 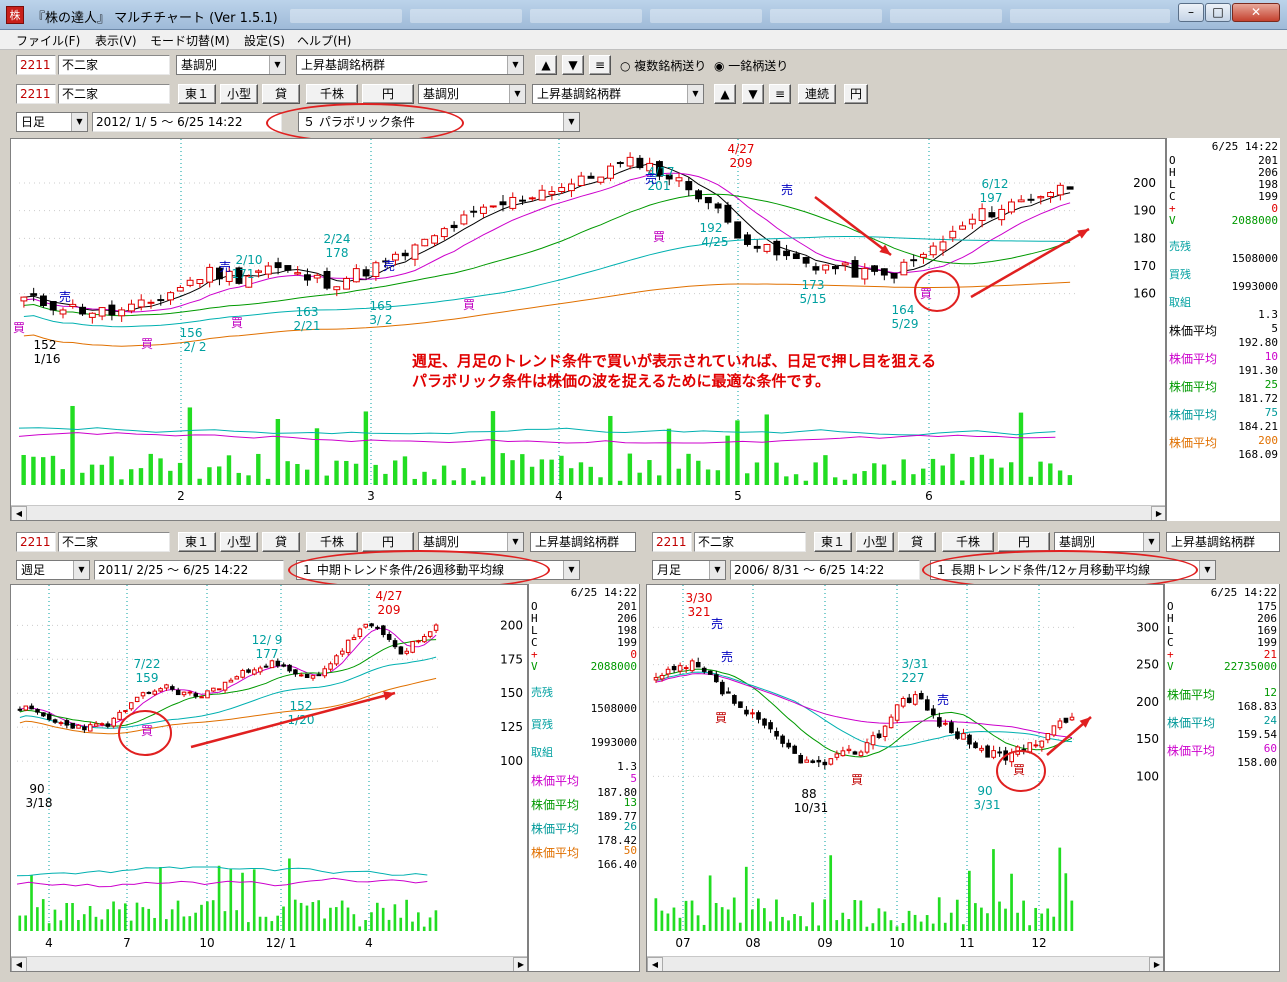 I want to click on category-select-w: 基調別 ▼, so click(x=471, y=542).